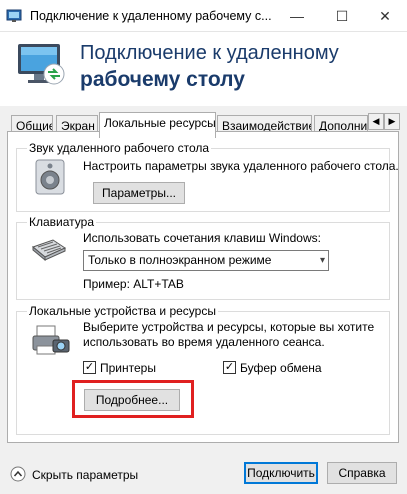 Image resolution: width=407 pixels, height=494 pixels. What do you see at coordinates (51, 340) in the screenshot?
I see `local-devices-icon` at bounding box center [51, 340].